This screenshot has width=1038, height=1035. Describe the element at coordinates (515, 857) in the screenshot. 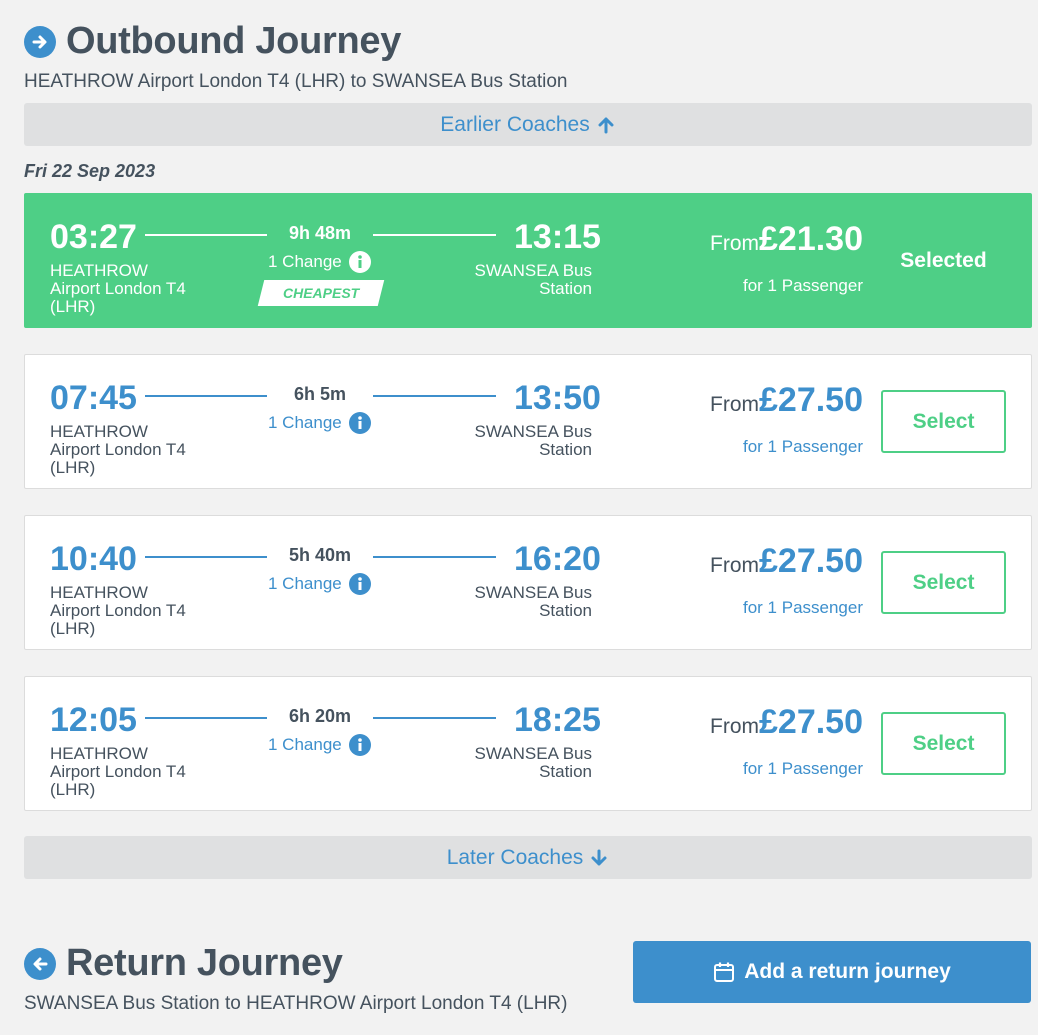

I see `later-coaches-label: Later Coaches` at that location.